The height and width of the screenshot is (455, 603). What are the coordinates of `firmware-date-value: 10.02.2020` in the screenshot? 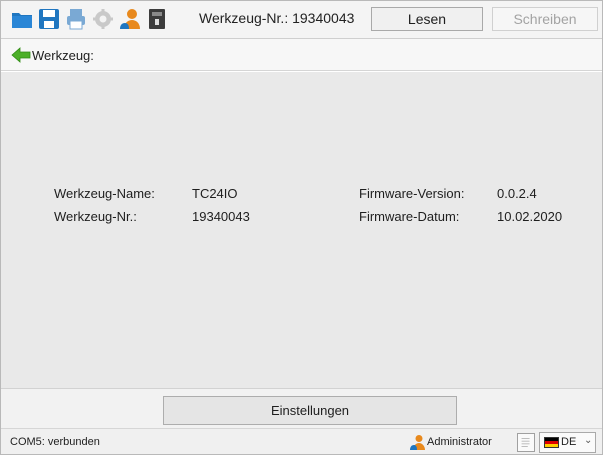 It's located at (530, 216).